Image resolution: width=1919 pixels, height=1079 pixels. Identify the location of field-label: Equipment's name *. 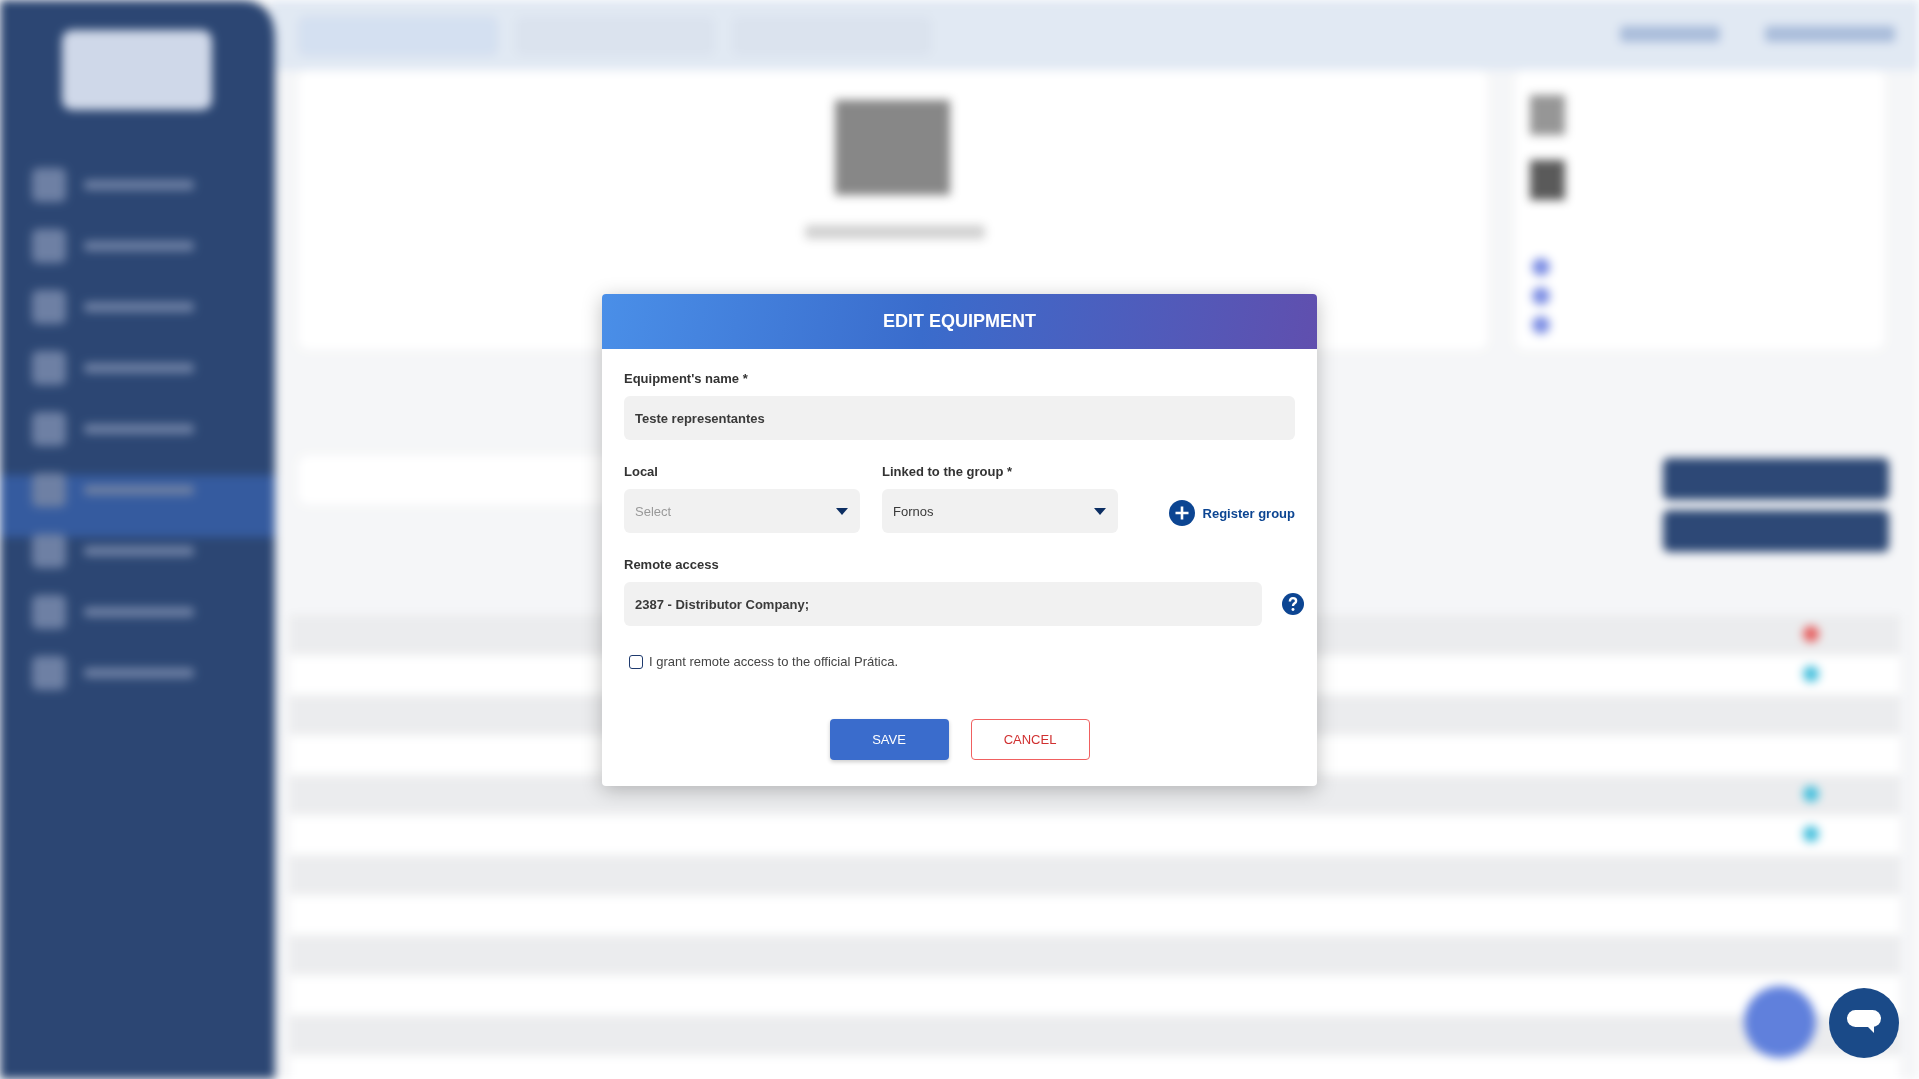
(686, 378).